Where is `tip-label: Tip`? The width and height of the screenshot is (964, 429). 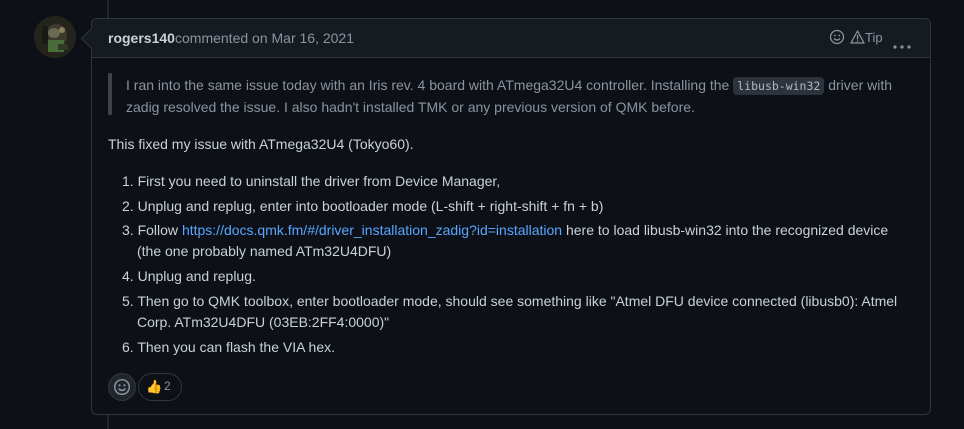 tip-label: Tip is located at coordinates (874, 37).